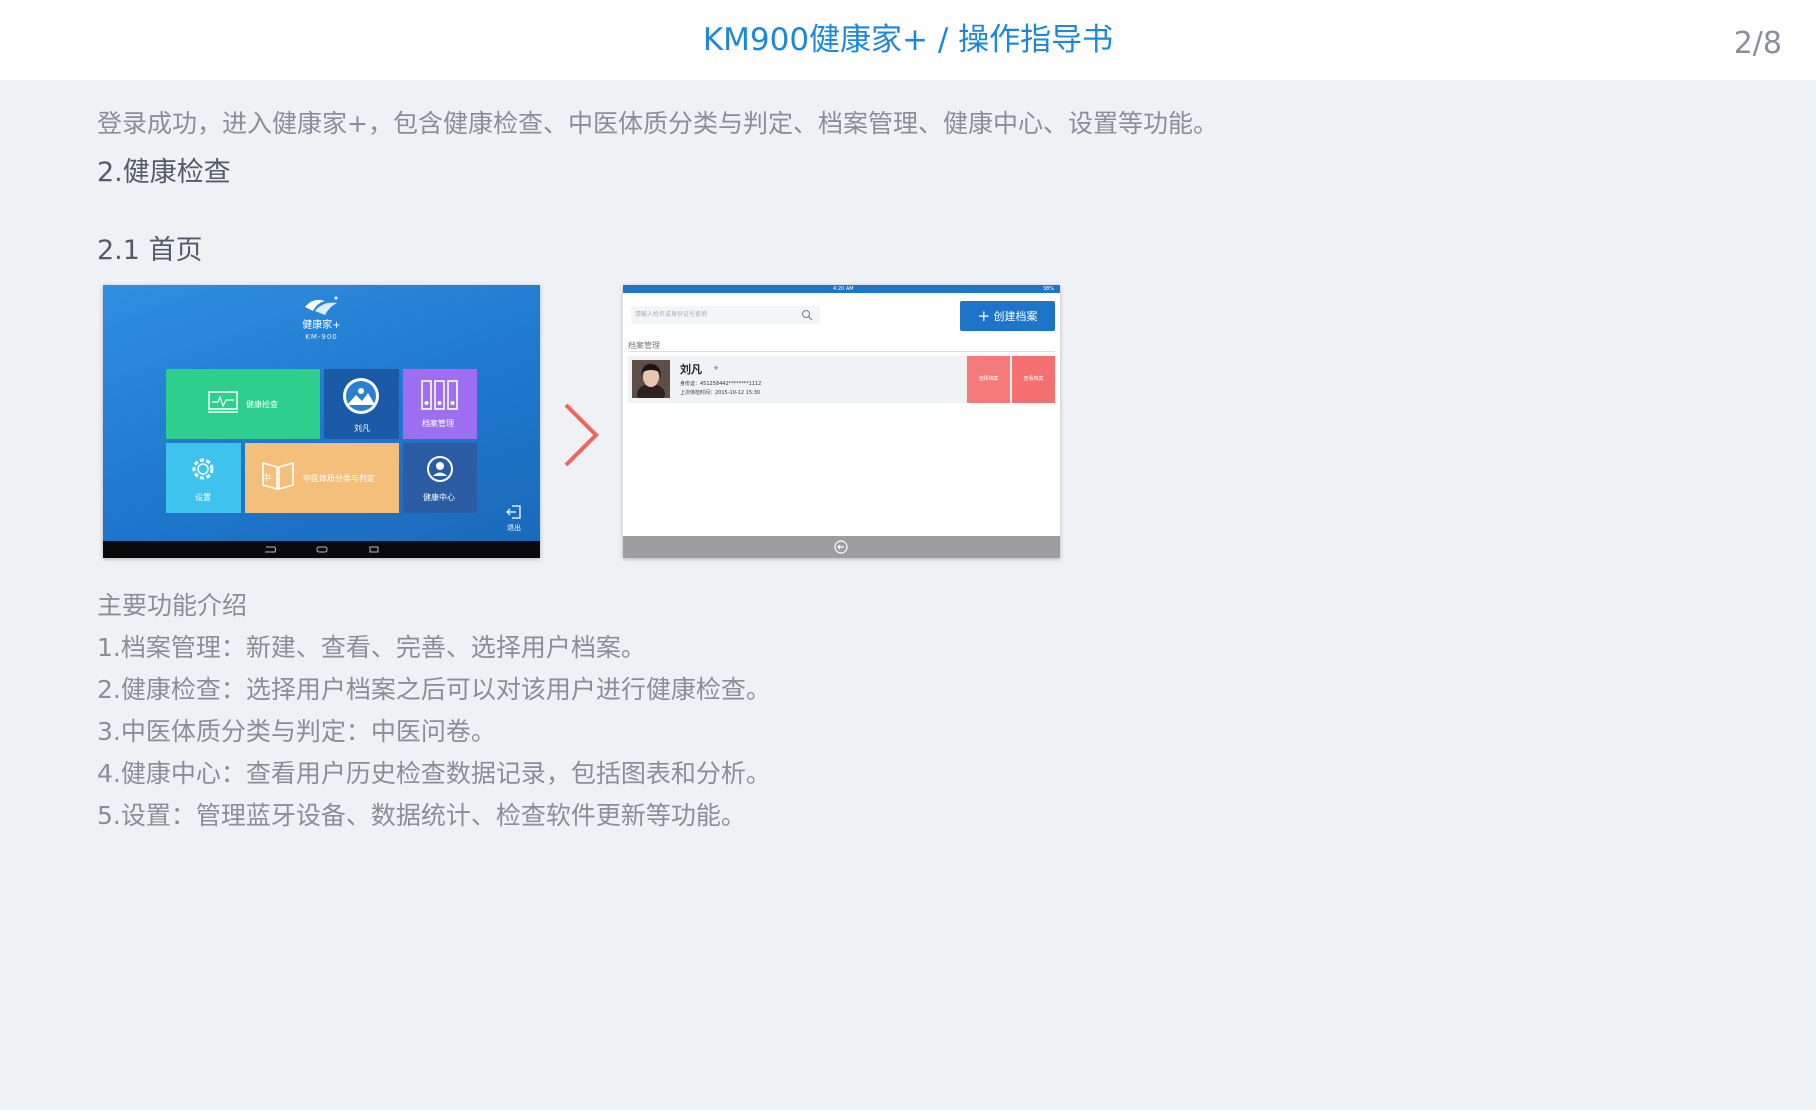 Image resolution: width=1816 pixels, height=1110 pixels. I want to click on tile-archive-label: 档案管理, so click(438, 423).